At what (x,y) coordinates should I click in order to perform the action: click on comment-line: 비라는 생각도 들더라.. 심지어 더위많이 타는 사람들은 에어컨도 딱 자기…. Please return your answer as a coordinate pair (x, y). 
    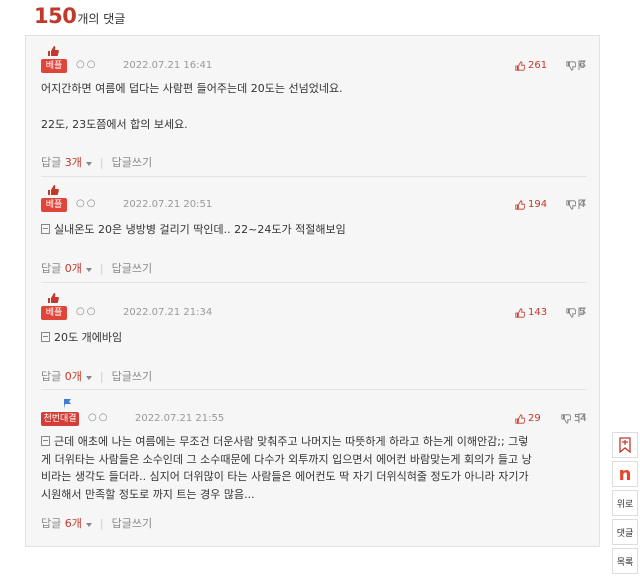
    Looking at the image, I should click on (285, 476).